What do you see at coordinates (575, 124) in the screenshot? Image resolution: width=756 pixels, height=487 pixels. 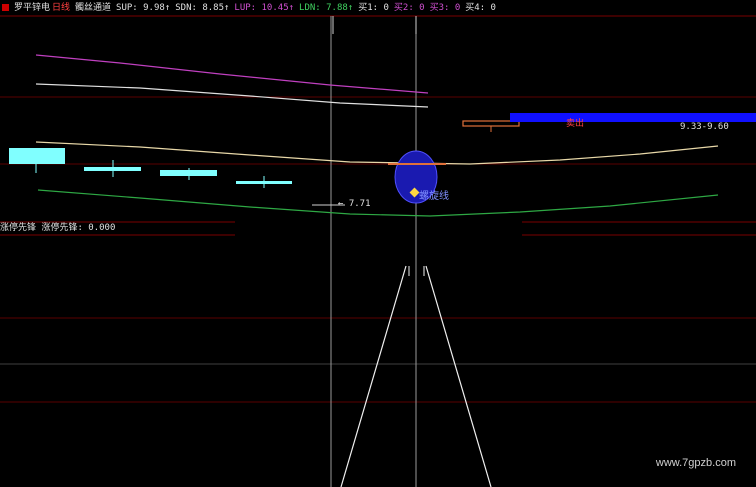 I see `sell-label: 卖出` at bounding box center [575, 124].